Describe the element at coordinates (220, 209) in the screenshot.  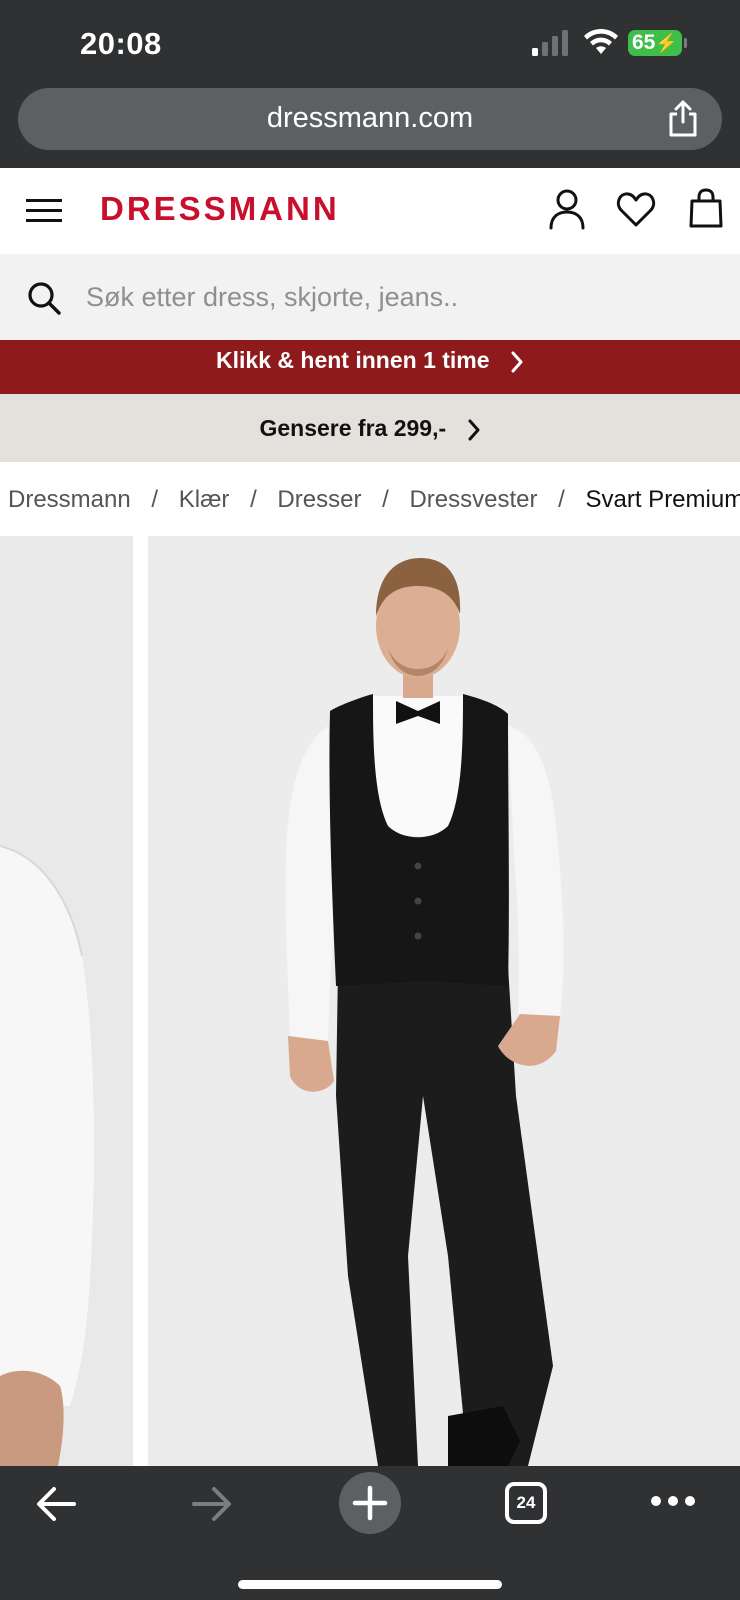
I see `dressmann-logo: DRESSMANN` at that location.